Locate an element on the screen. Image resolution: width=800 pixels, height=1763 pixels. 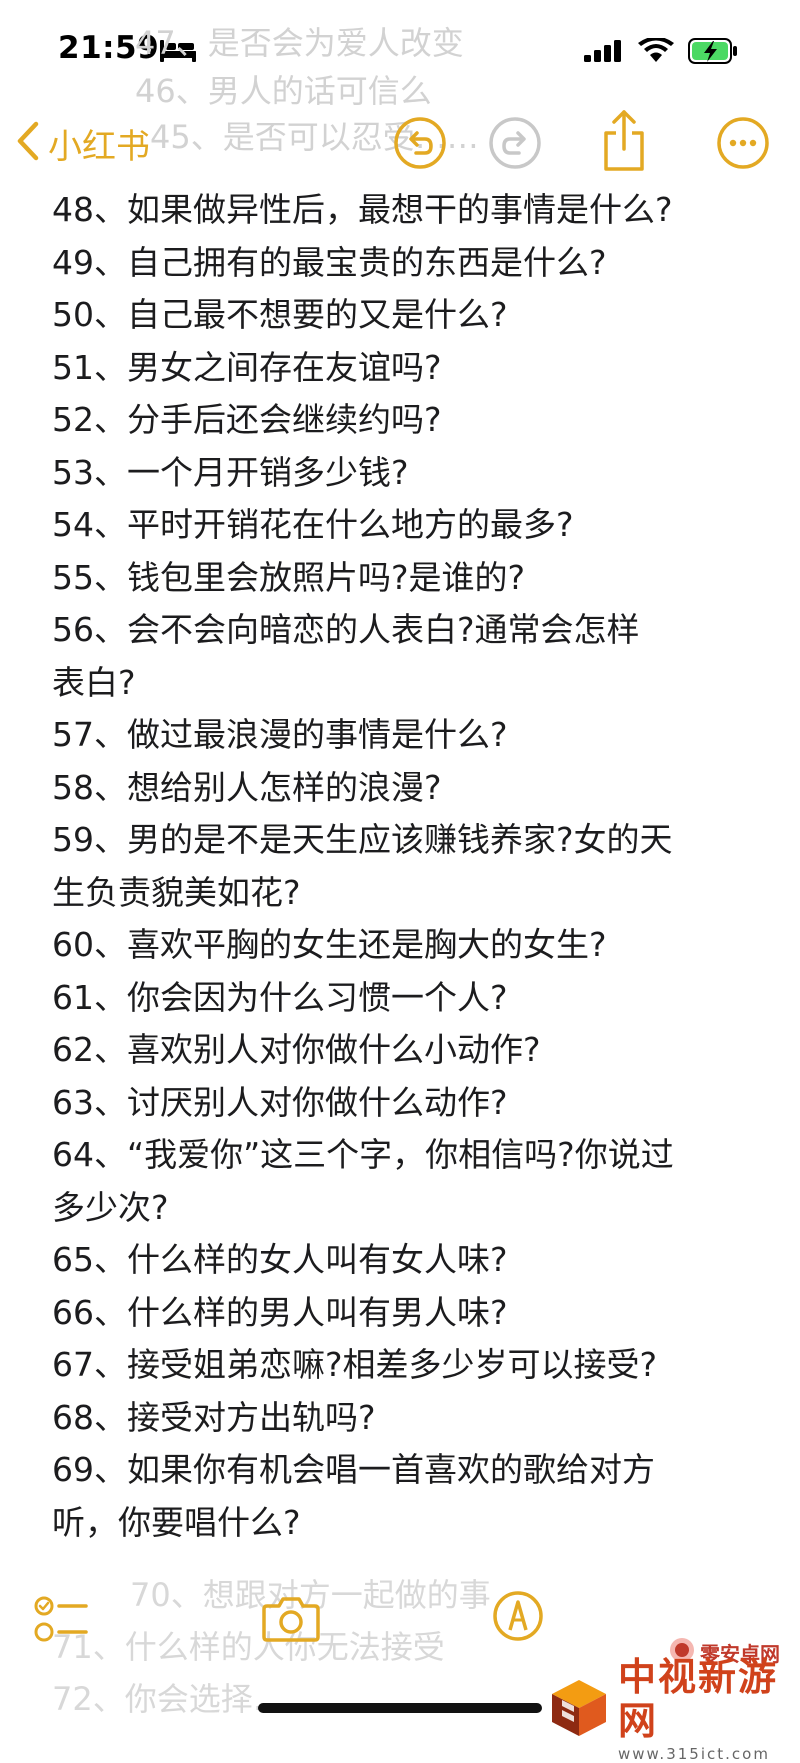
back-button: 小红书 is located at coordinates (83, 143).